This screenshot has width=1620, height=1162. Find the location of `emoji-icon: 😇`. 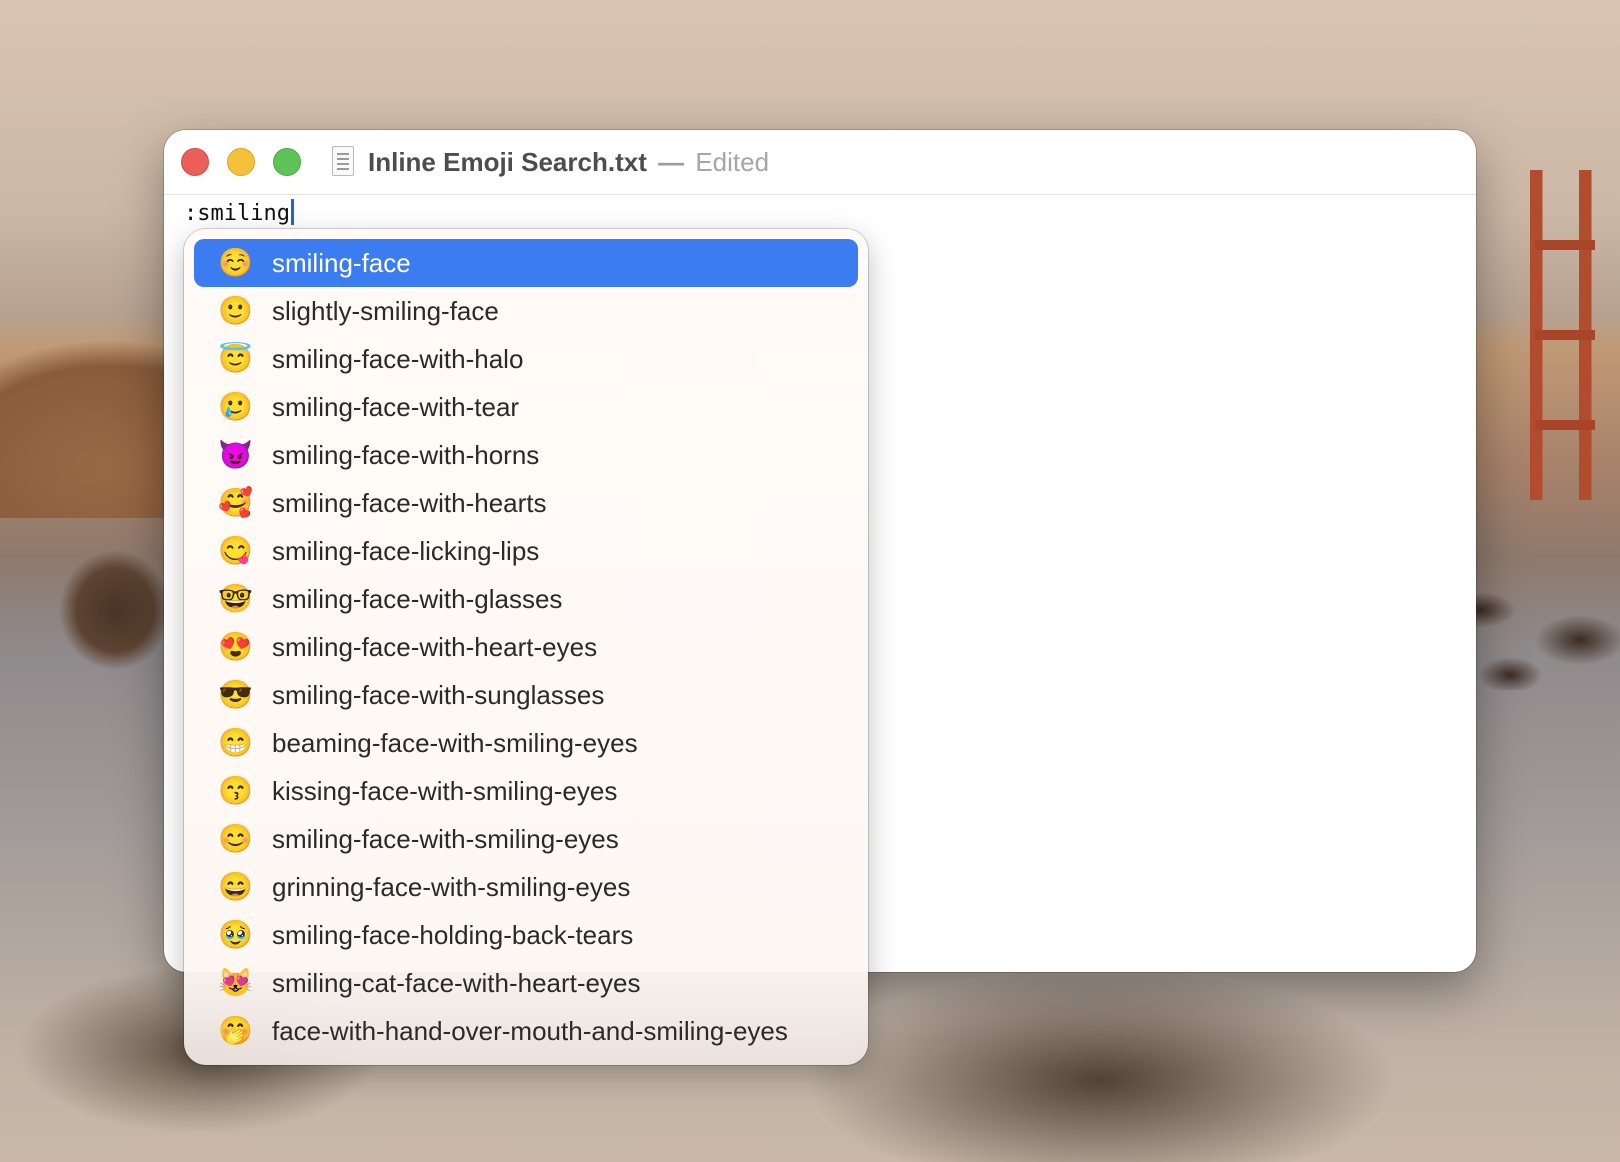

emoji-icon: 😇 is located at coordinates (235, 358).